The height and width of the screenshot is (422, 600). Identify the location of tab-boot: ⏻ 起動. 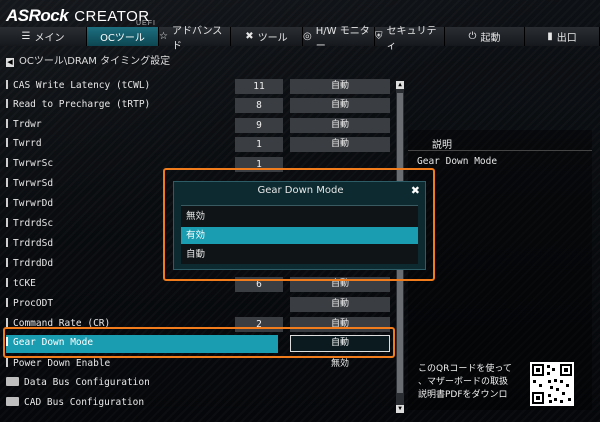
(485, 36).